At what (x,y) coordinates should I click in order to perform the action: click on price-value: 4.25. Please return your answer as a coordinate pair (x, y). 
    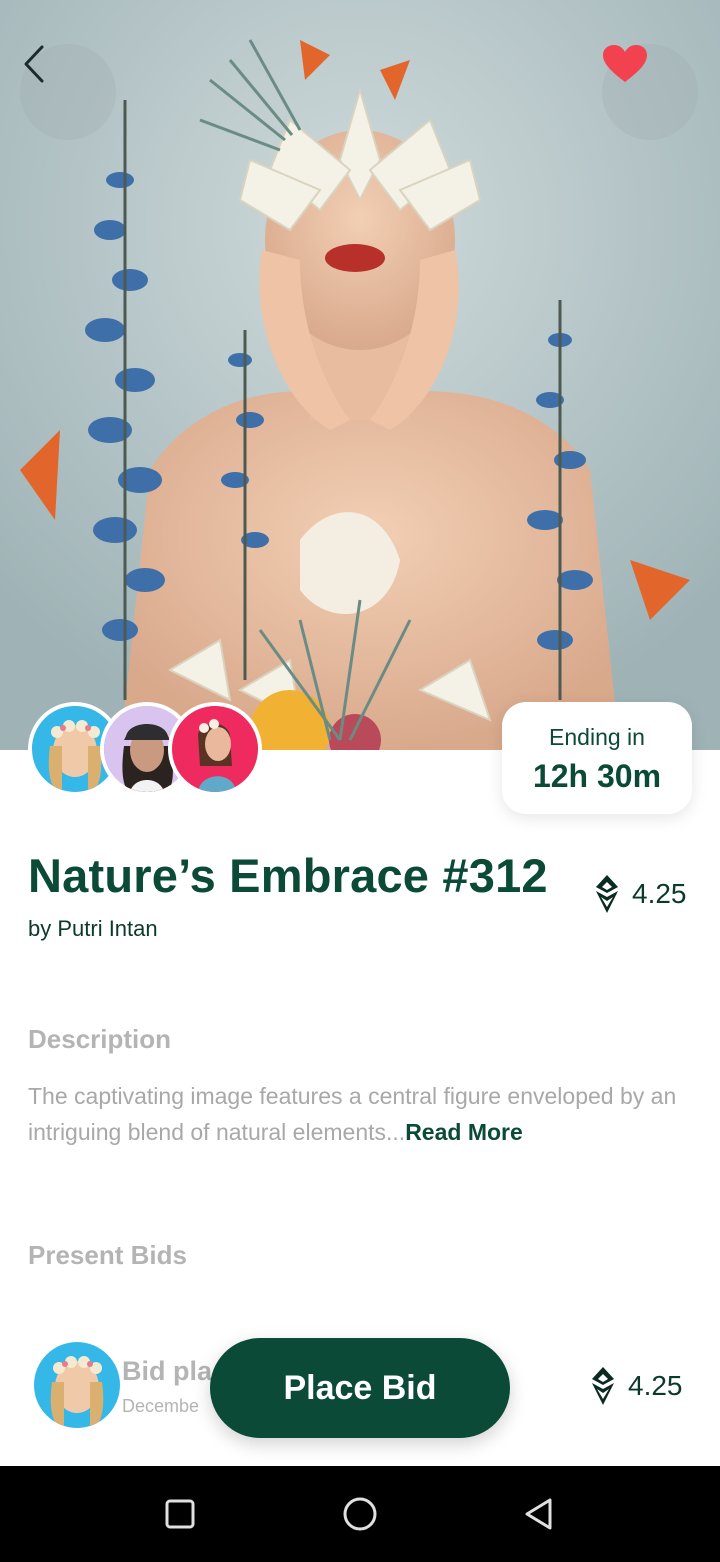
    Looking at the image, I should click on (659, 893).